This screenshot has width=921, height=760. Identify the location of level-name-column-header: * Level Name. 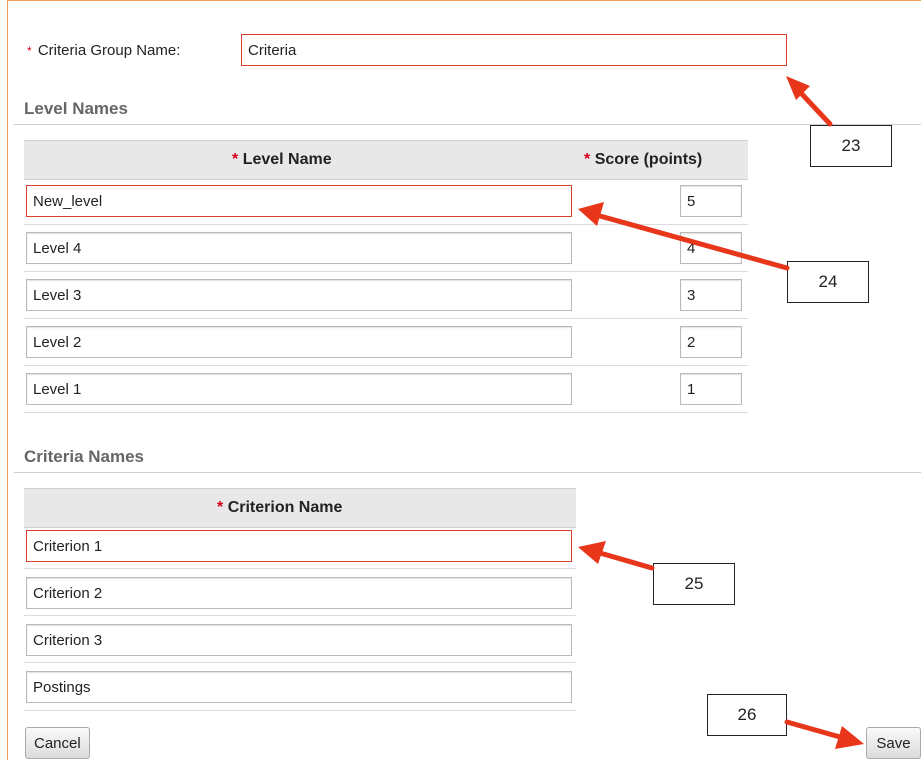
(282, 160).